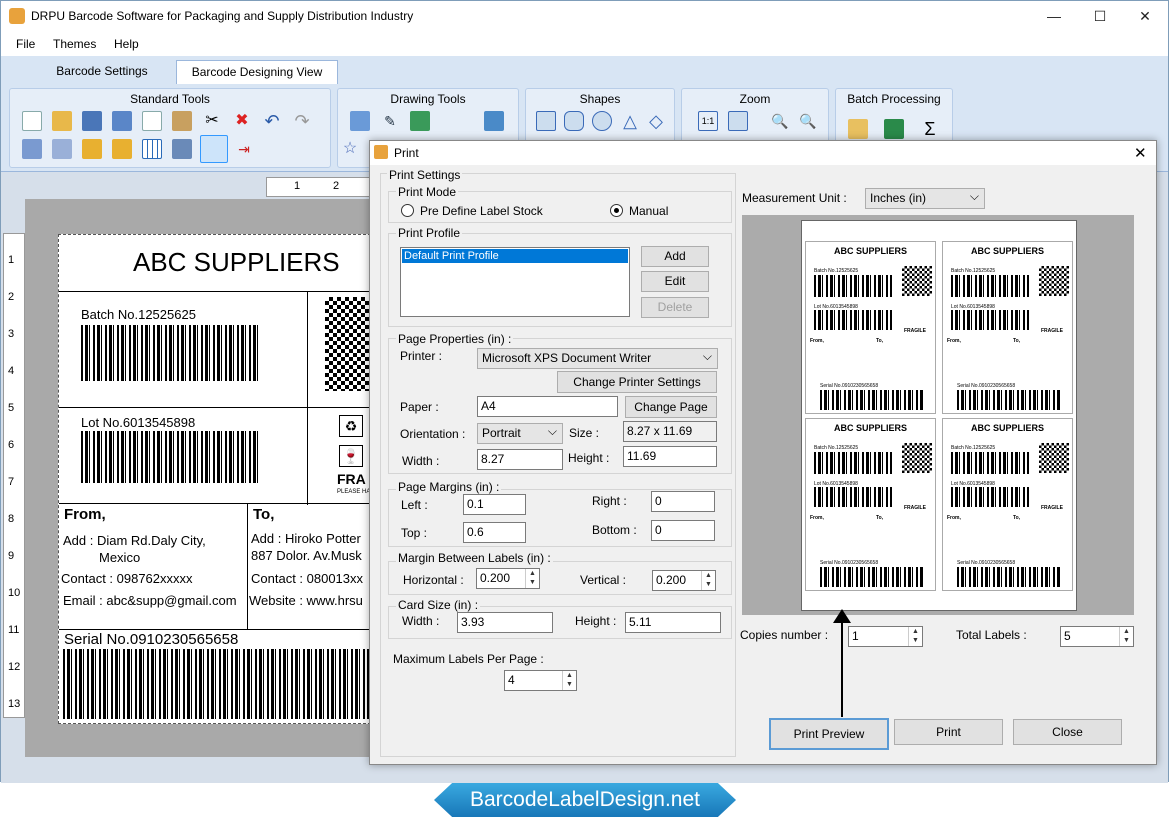 This screenshot has height=817, width=1169. Describe the element at coordinates (670, 456) in the screenshot. I see `height-input: 11.69` at that location.